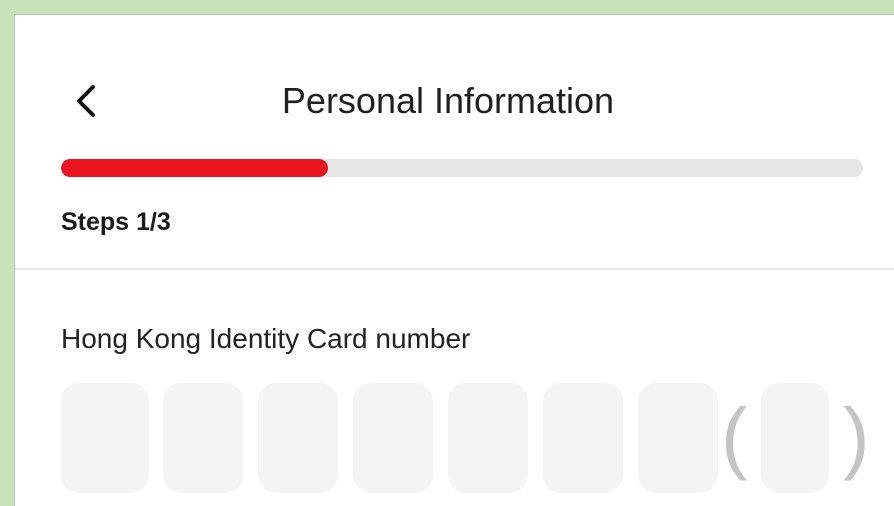 This screenshot has width=894, height=506. Describe the element at coordinates (795, 438) in the screenshot. I see `hkid-check-digit` at that location.